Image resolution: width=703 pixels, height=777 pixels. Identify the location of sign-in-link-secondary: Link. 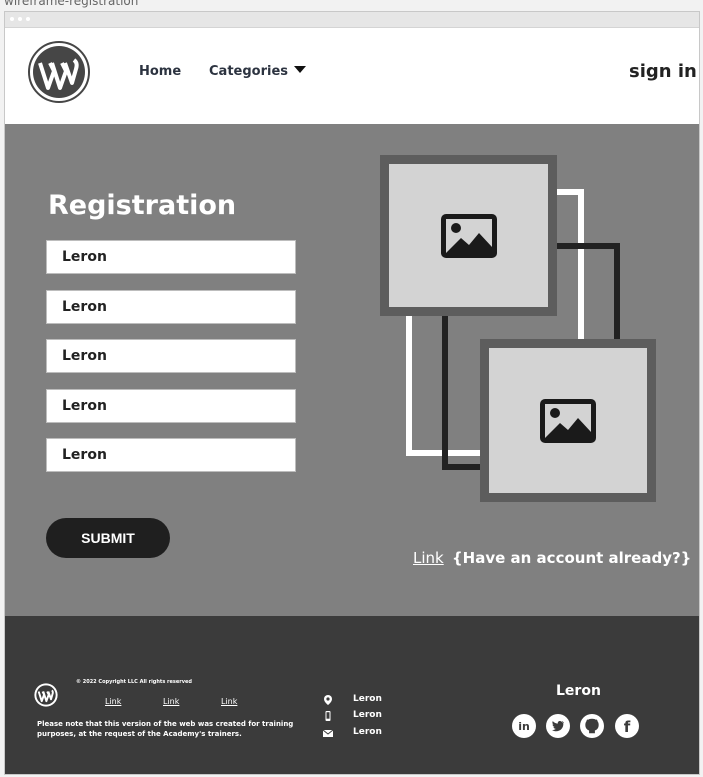
(428, 558).